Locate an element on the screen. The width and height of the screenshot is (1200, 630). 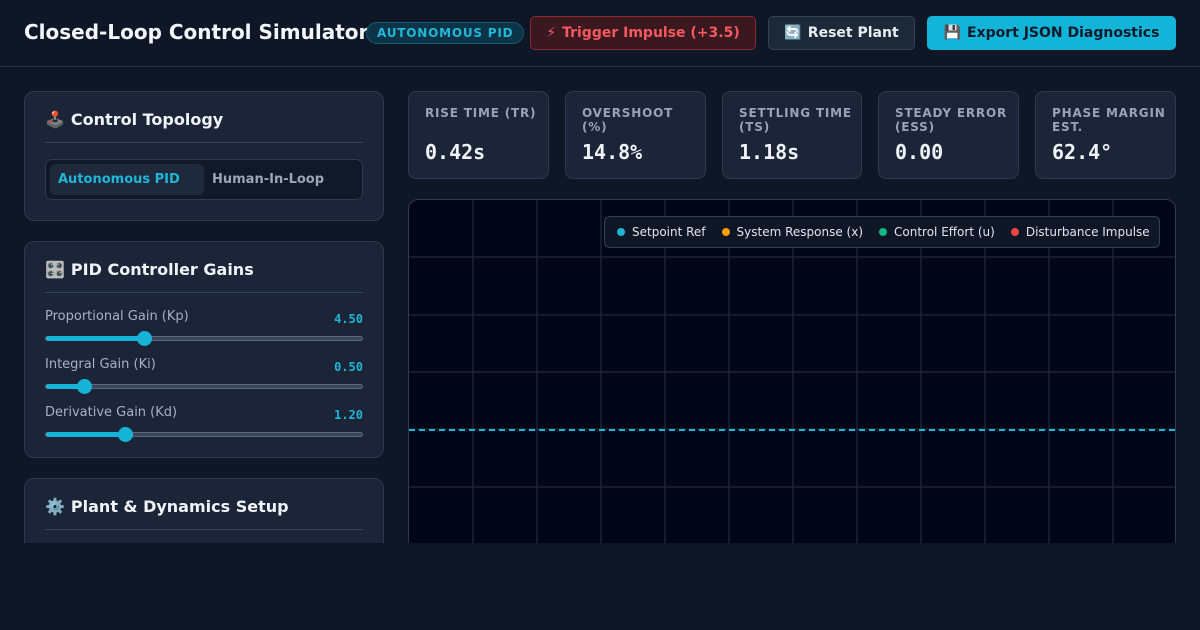
legend-item-effort: Control Effort (u) is located at coordinates (937, 232).